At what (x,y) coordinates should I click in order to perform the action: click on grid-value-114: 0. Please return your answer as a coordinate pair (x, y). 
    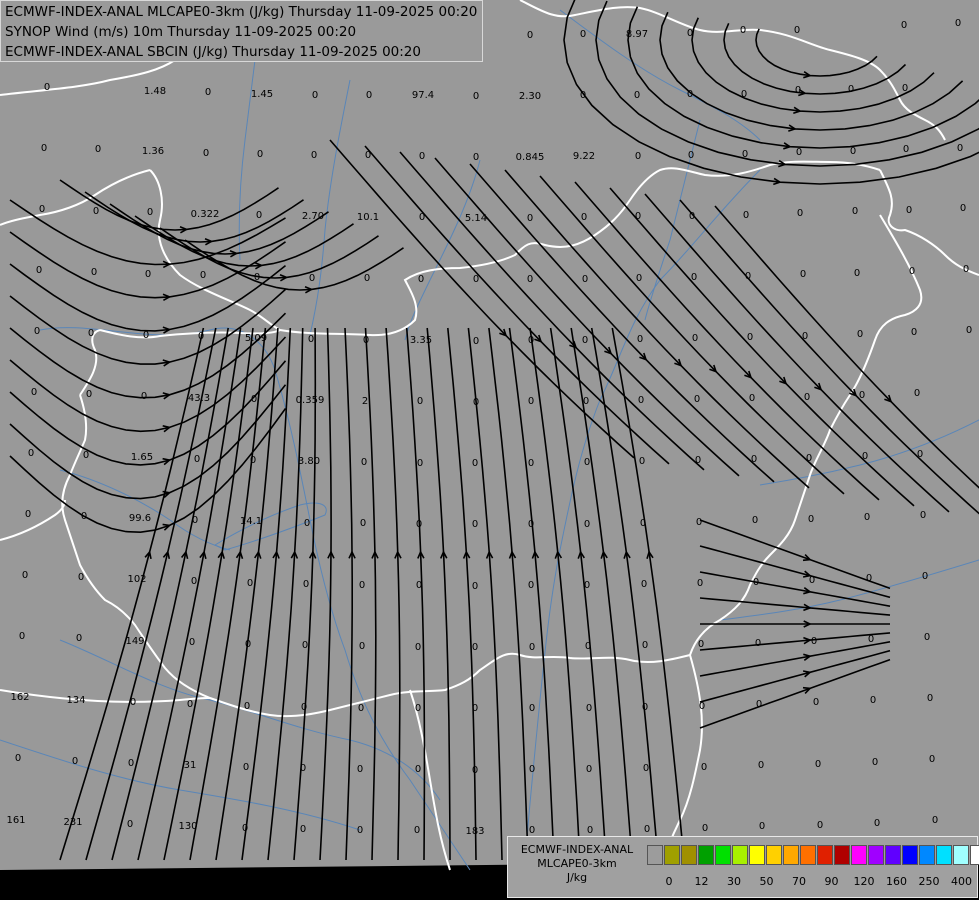
    Looking at the image, I should click on (862, 395).